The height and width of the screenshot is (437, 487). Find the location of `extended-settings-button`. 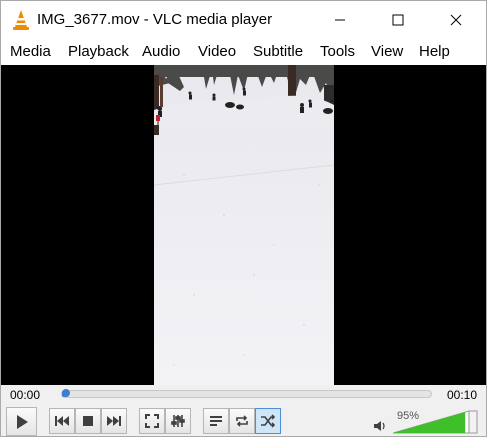

extended-settings-button is located at coordinates (178, 421).